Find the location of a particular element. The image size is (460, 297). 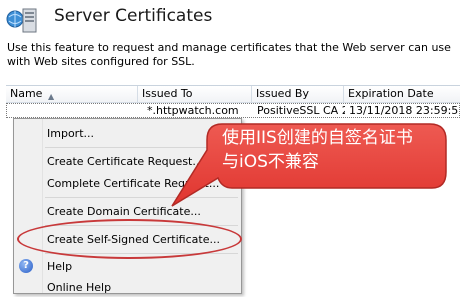

sort-ascending-icon: ▲ is located at coordinates (51, 96).